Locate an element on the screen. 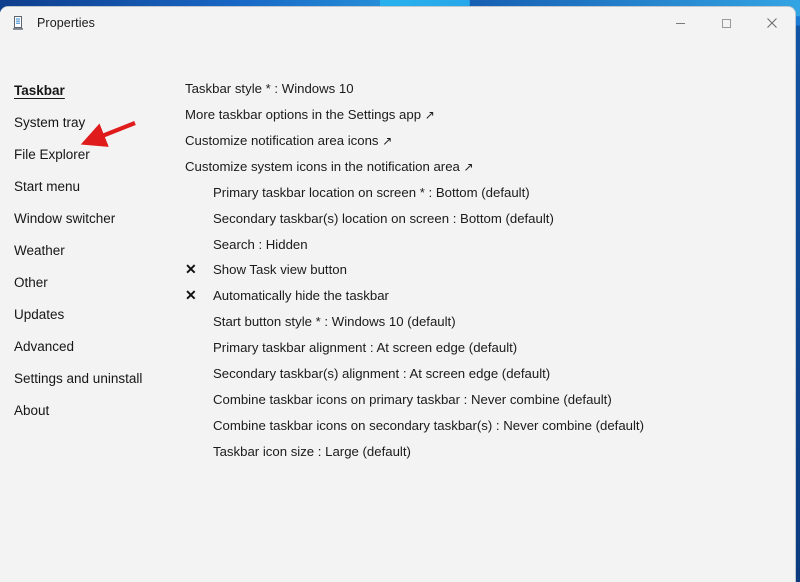 The height and width of the screenshot is (582, 800). close-button is located at coordinates (772, 23).